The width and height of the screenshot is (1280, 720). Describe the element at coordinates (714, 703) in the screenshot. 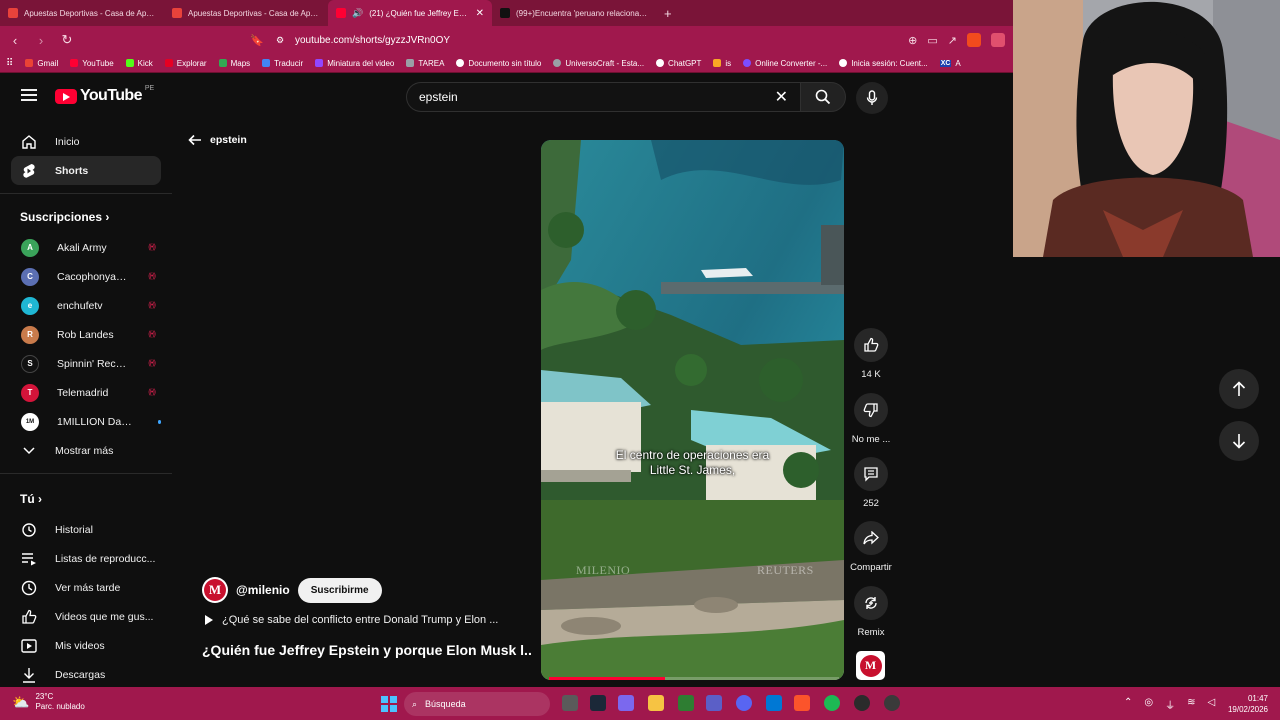

I see `teams-icon` at that location.